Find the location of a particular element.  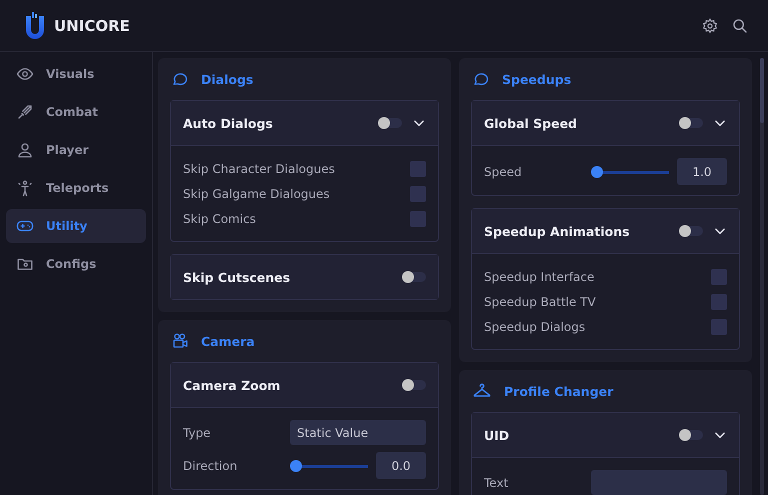

option-label: Speedup Battle TV is located at coordinates (540, 301).